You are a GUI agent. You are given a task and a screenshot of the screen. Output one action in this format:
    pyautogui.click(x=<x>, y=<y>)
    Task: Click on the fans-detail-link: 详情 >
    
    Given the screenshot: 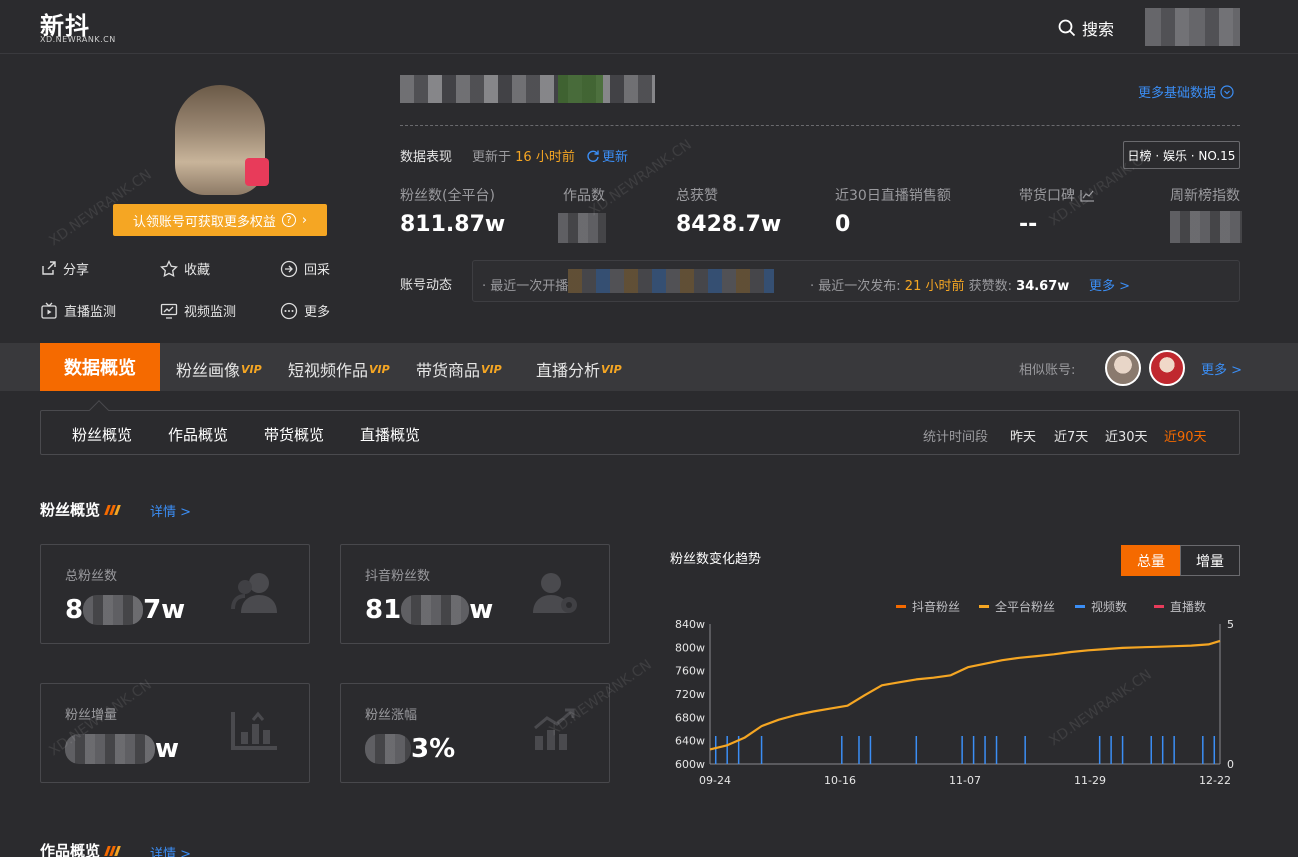 What is the action you would take?
    pyautogui.click(x=170, y=510)
    